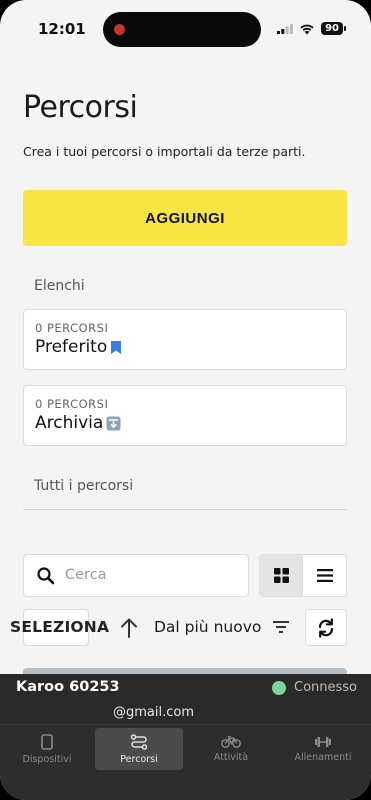 The width and height of the screenshot is (371, 800). I want to click on view-toggle, so click(303, 575).